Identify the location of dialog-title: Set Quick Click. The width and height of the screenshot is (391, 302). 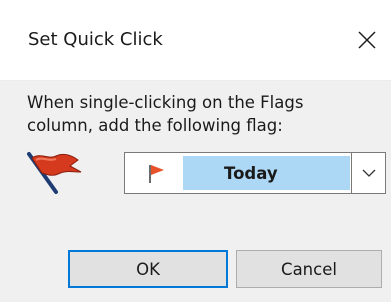
(95, 39).